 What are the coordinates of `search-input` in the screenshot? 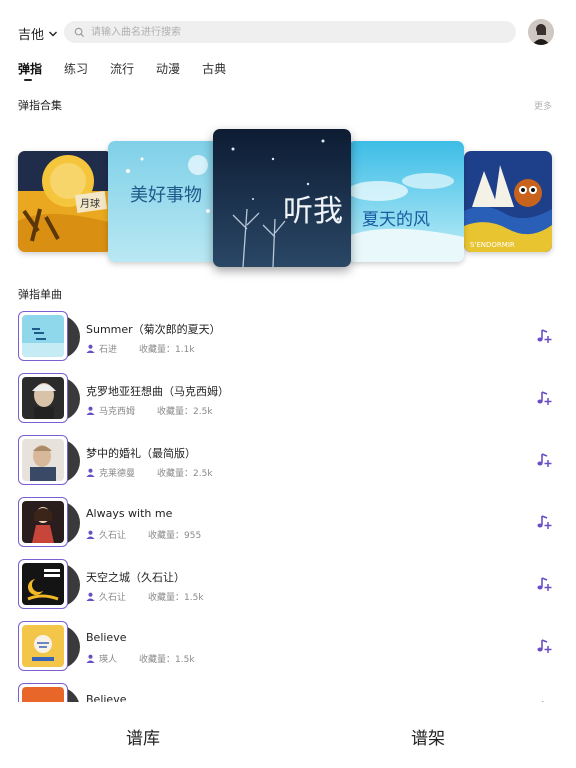 It's located at (291, 32).